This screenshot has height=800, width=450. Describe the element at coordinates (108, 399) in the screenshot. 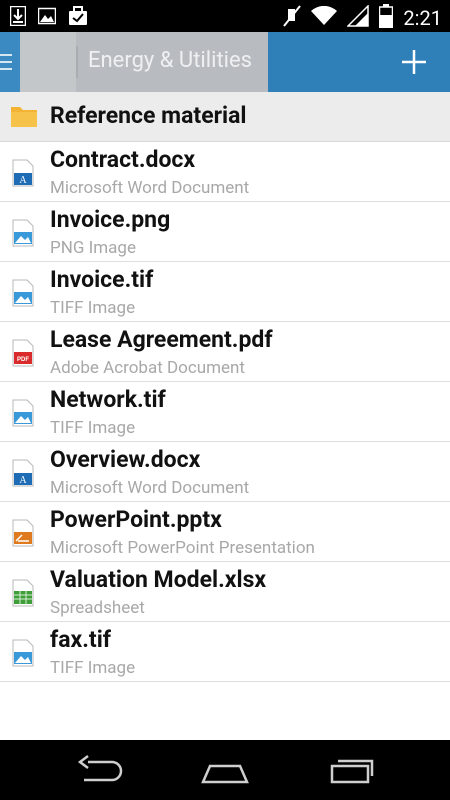

I see `file-name: Network.tif` at that location.